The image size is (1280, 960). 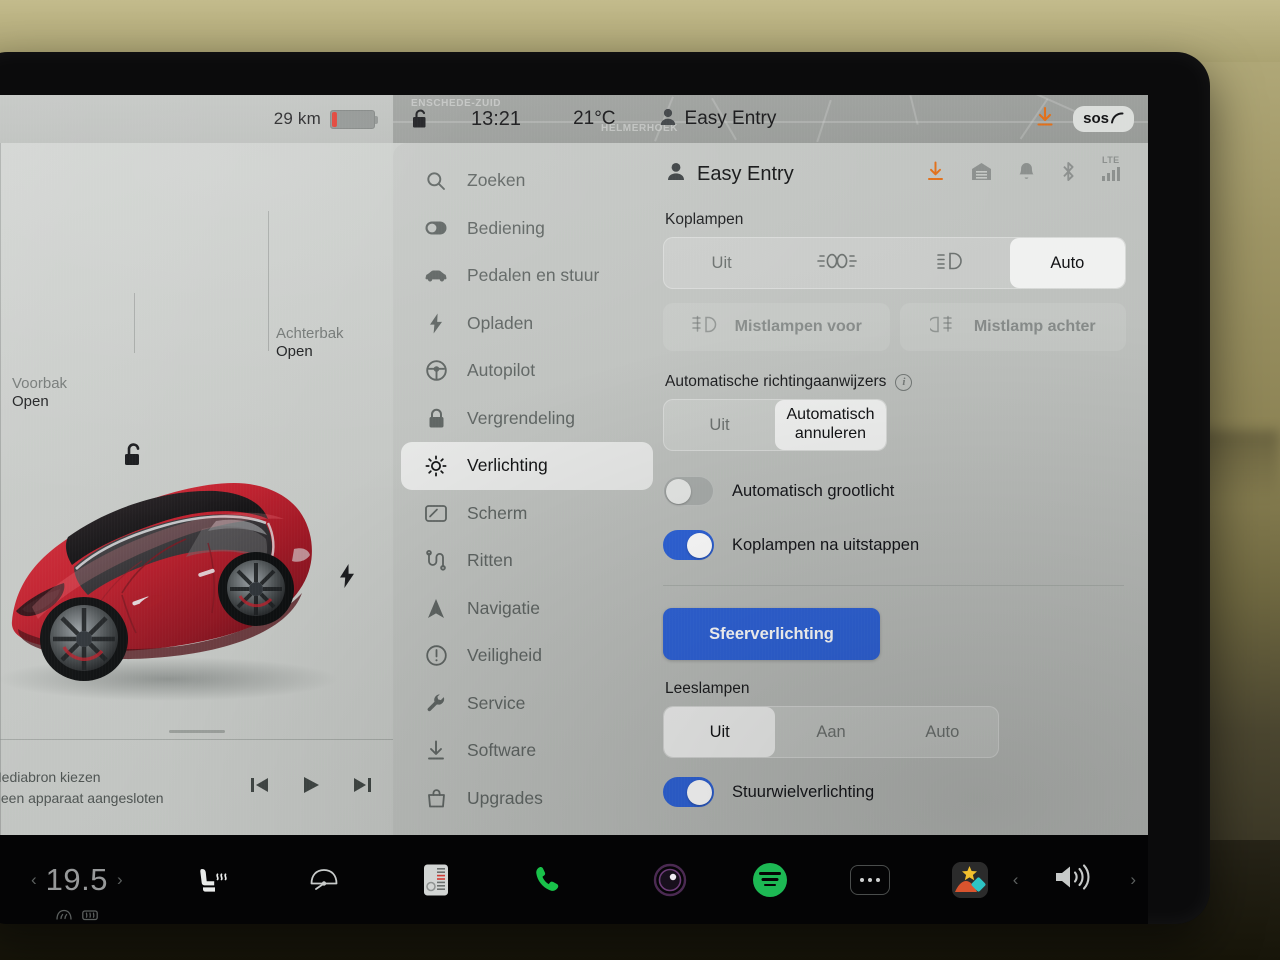 I want to click on spotify-button, so click(x=770, y=879).